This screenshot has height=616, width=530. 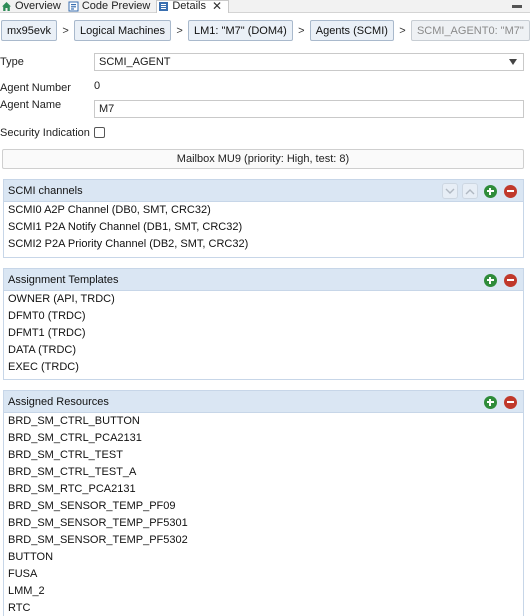 I want to click on code-icon, so click(x=73, y=6).